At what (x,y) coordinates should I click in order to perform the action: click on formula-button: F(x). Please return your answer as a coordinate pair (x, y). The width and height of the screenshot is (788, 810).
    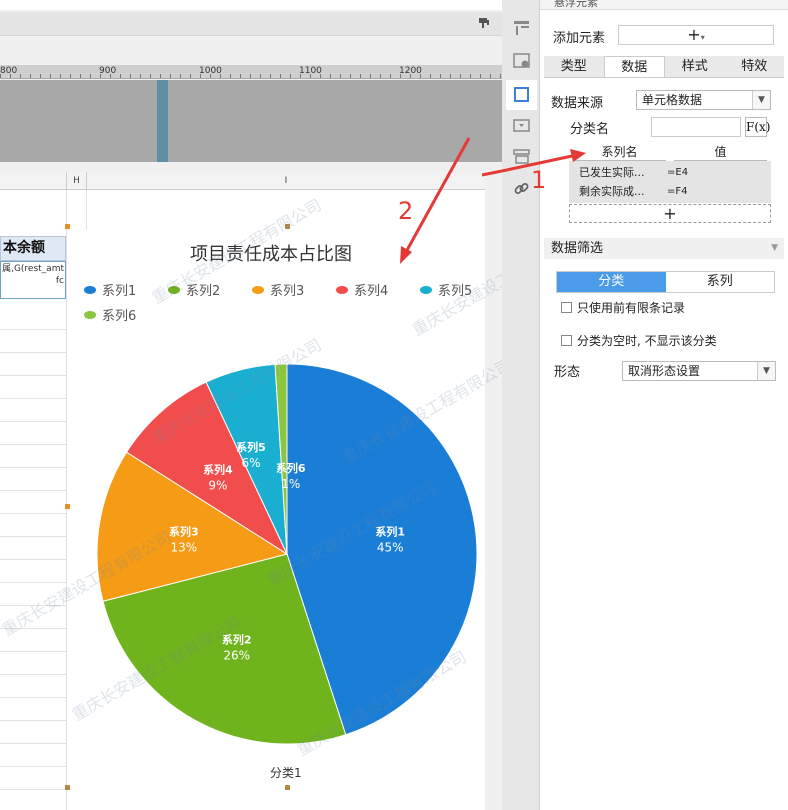
    Looking at the image, I should click on (757, 127).